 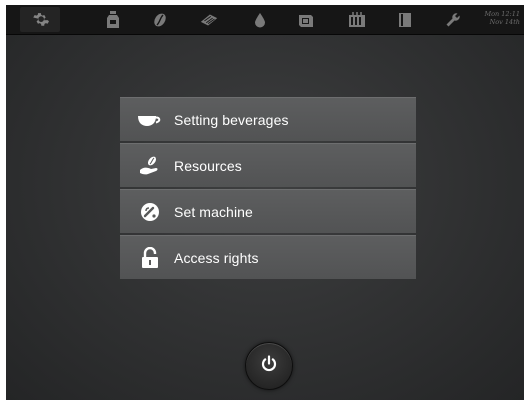 I want to click on menu-item-setting-beverages: Setting beverages, so click(x=268, y=119).